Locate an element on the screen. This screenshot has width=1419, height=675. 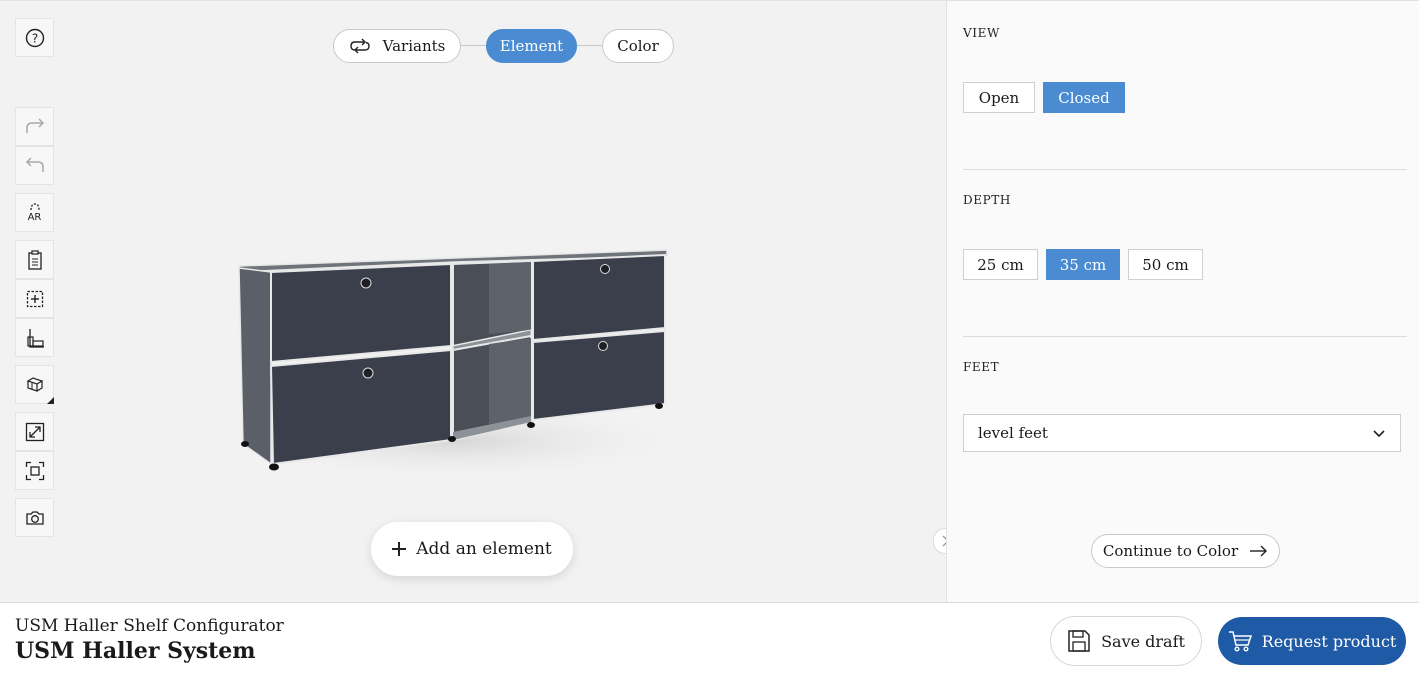
measure-button is located at coordinates (34, 337).